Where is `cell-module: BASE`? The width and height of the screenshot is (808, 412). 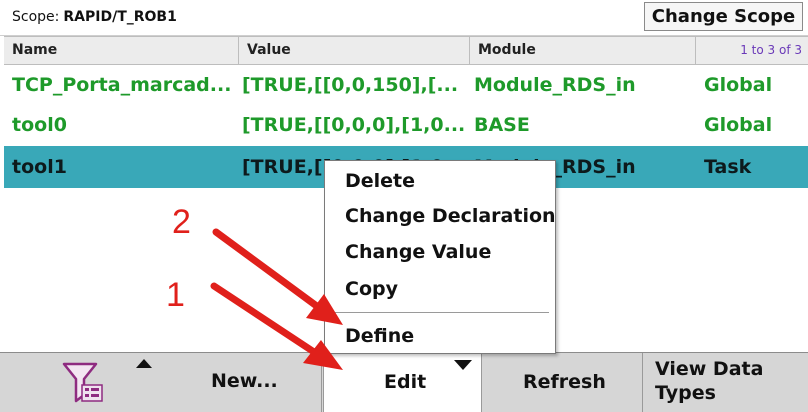 cell-module: BASE is located at coordinates (502, 125).